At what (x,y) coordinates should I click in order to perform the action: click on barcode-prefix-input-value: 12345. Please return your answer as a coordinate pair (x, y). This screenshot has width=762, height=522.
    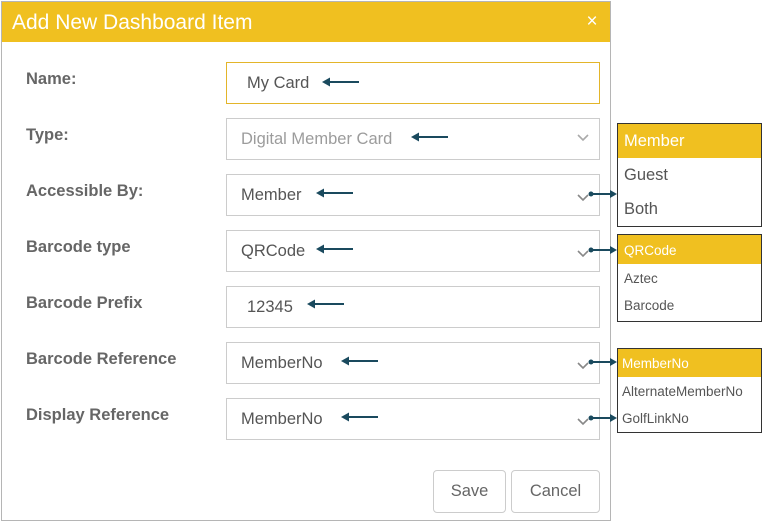
    Looking at the image, I should click on (270, 307).